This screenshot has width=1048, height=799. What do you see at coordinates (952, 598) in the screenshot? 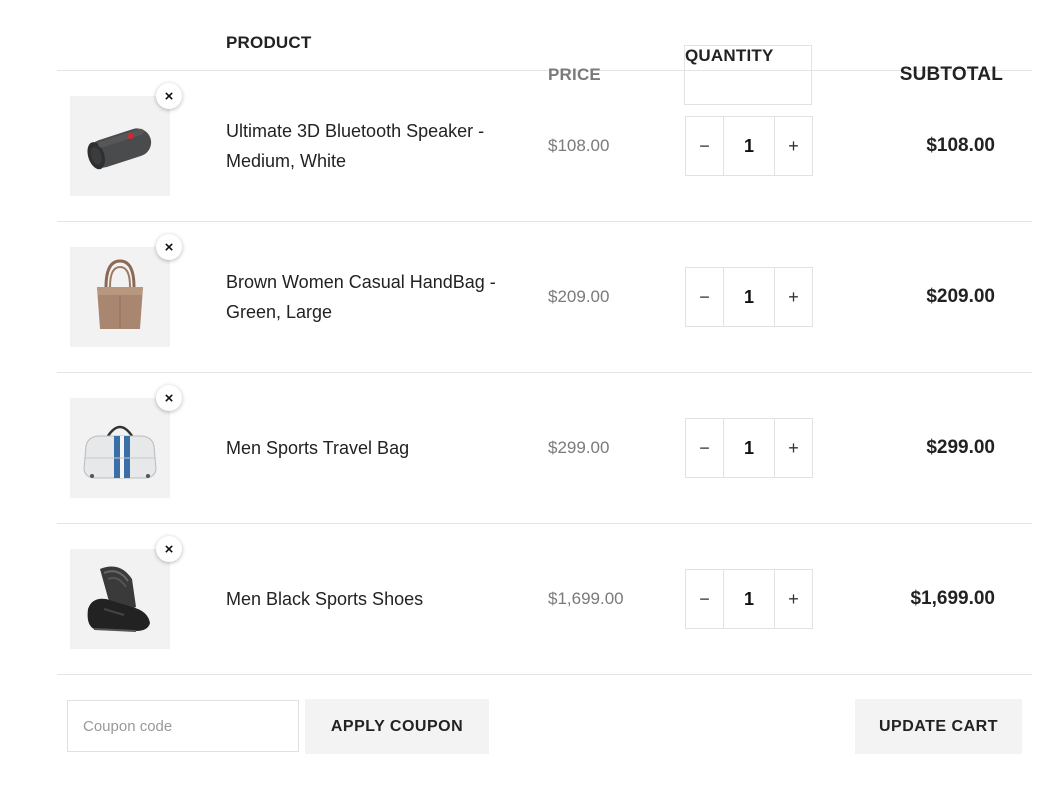
I see `product-subtotal: $1,699.00` at bounding box center [952, 598].